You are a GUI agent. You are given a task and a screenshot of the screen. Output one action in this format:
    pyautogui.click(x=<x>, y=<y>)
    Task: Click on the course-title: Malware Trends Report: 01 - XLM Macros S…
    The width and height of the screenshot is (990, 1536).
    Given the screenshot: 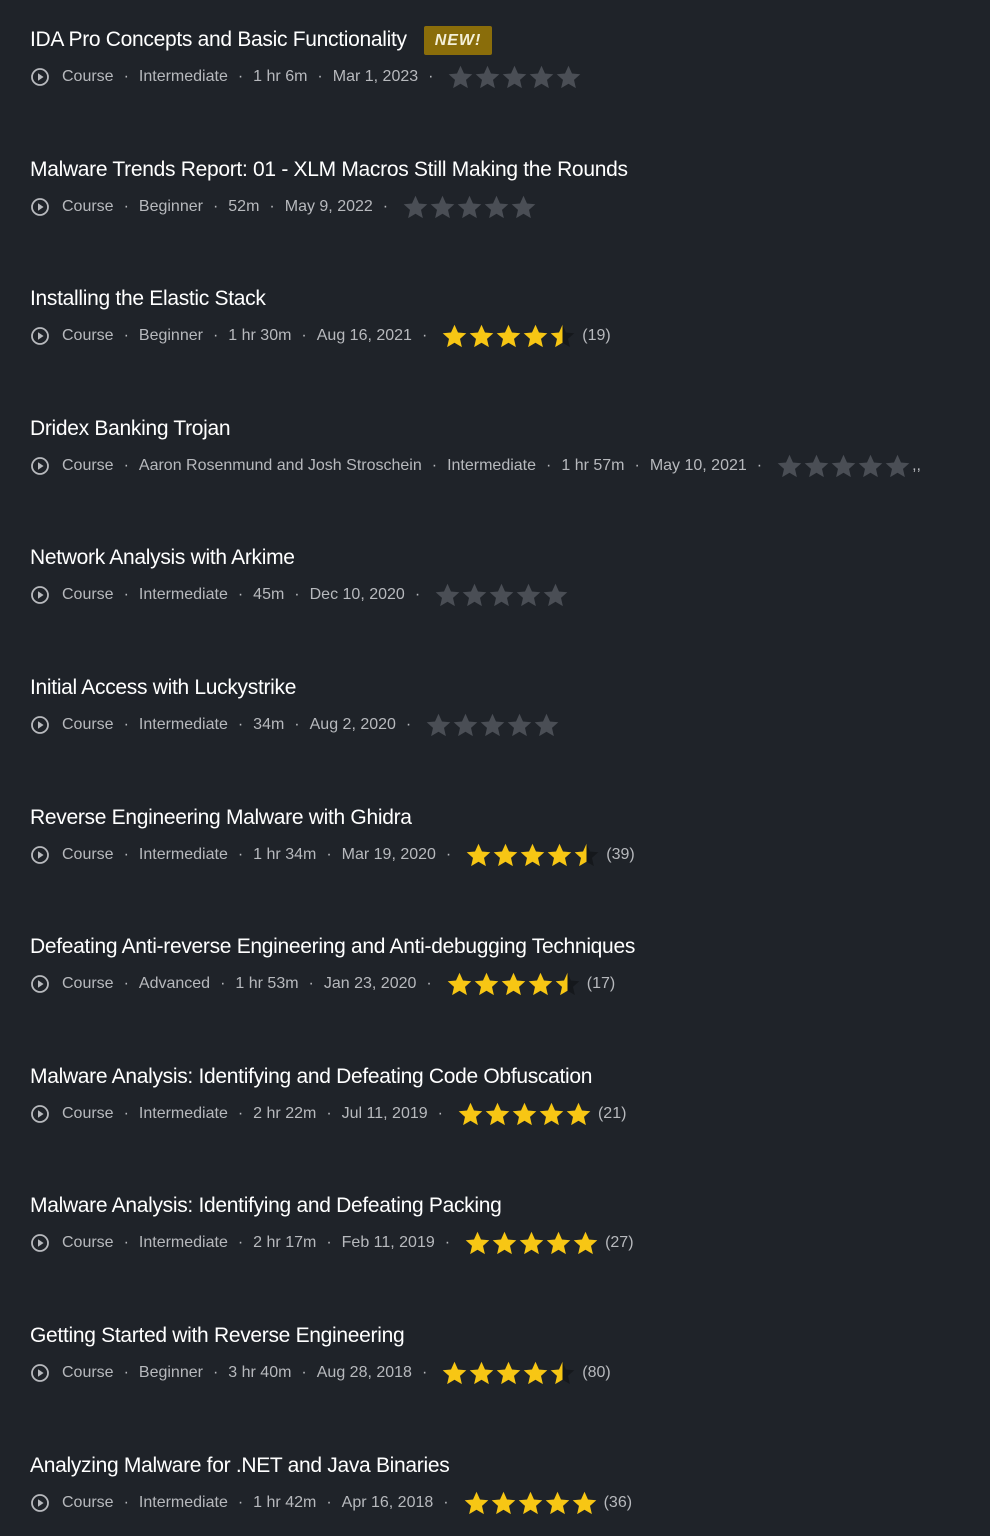 What is the action you would take?
    pyautogui.click(x=329, y=170)
    